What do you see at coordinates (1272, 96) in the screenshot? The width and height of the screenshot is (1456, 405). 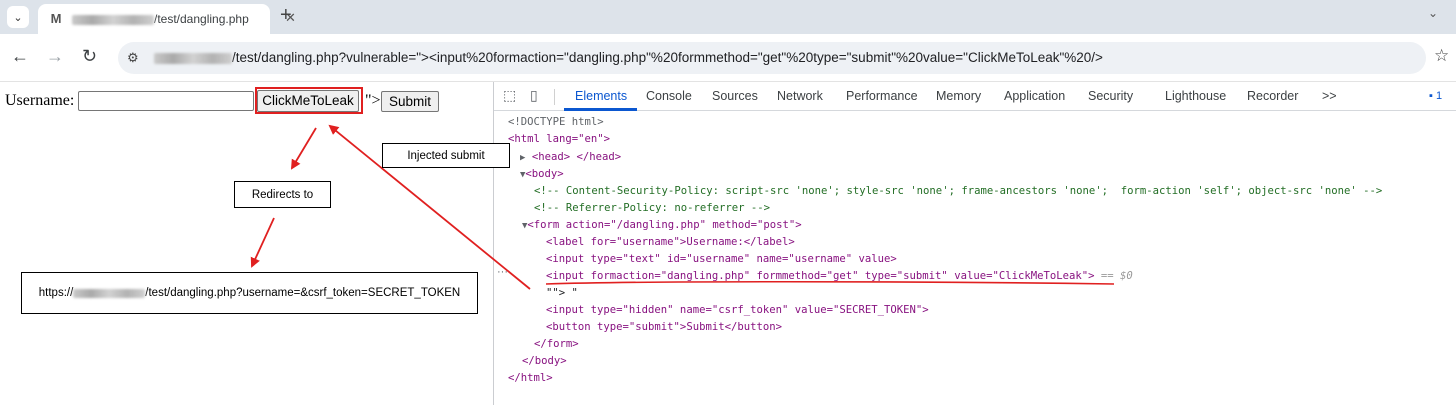 I see `tab-recorder: Recorder` at bounding box center [1272, 96].